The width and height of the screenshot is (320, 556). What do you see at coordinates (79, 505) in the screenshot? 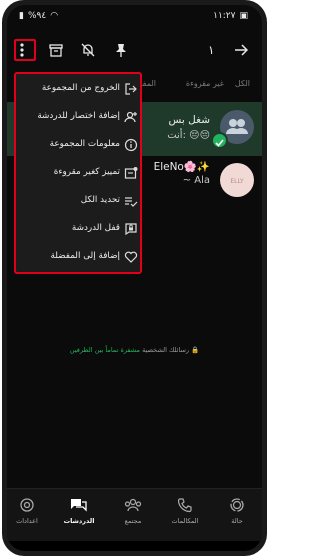
I see `chats-icon` at bounding box center [79, 505].